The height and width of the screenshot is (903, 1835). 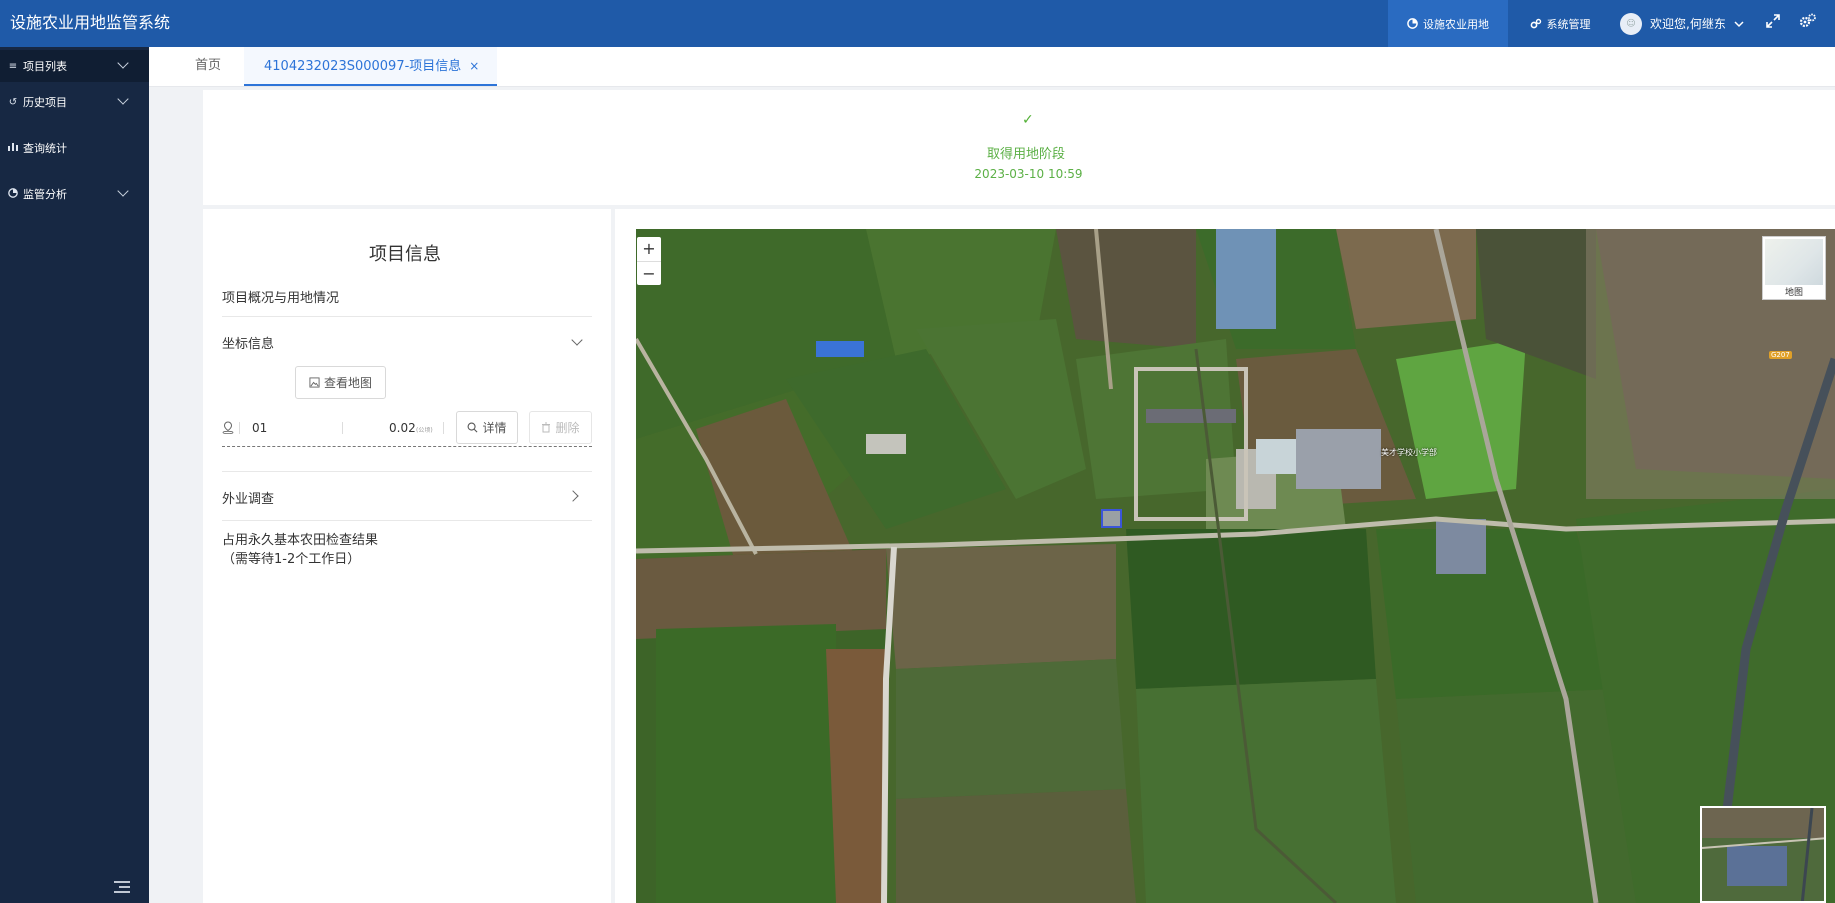 I want to click on coordinate-area: 0.02, so click(x=402, y=428).